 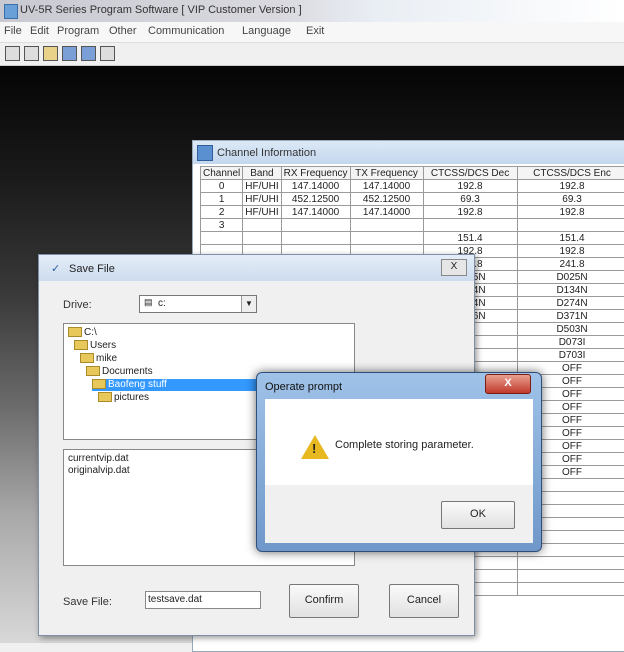 I want to click on menu-other: Other, so click(x=123, y=31).